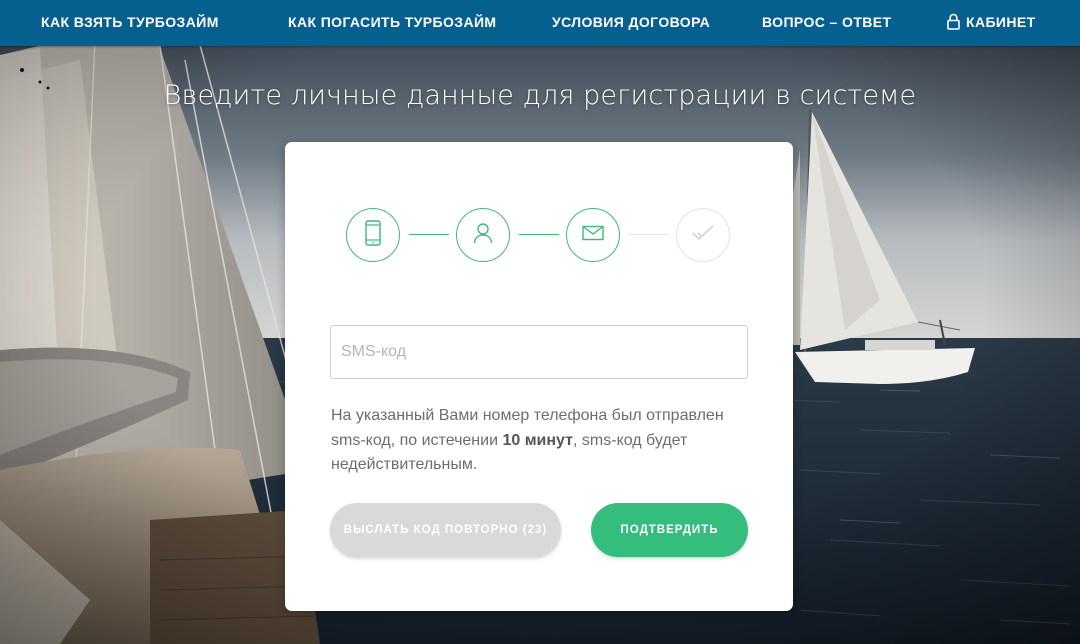 This screenshot has width=1080, height=644. I want to click on confirm-button: ПОДТВЕРДИТЬ, so click(669, 530).